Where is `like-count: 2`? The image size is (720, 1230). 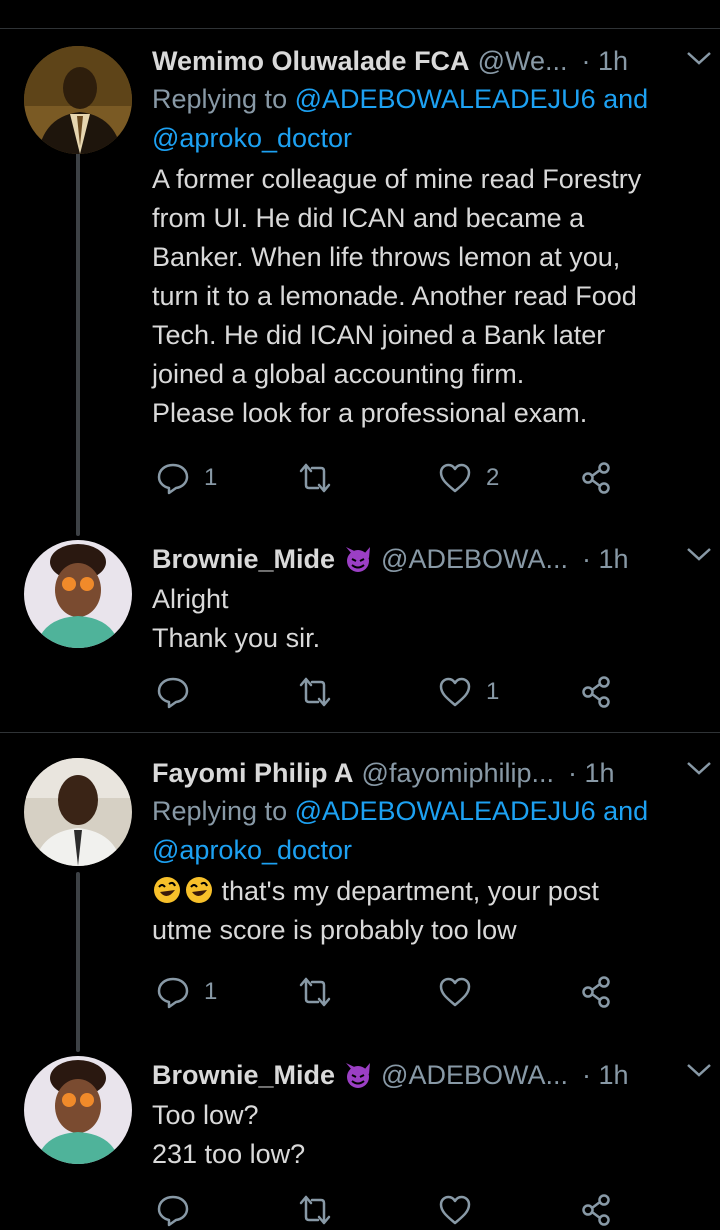
like-count: 2 is located at coordinates (493, 477).